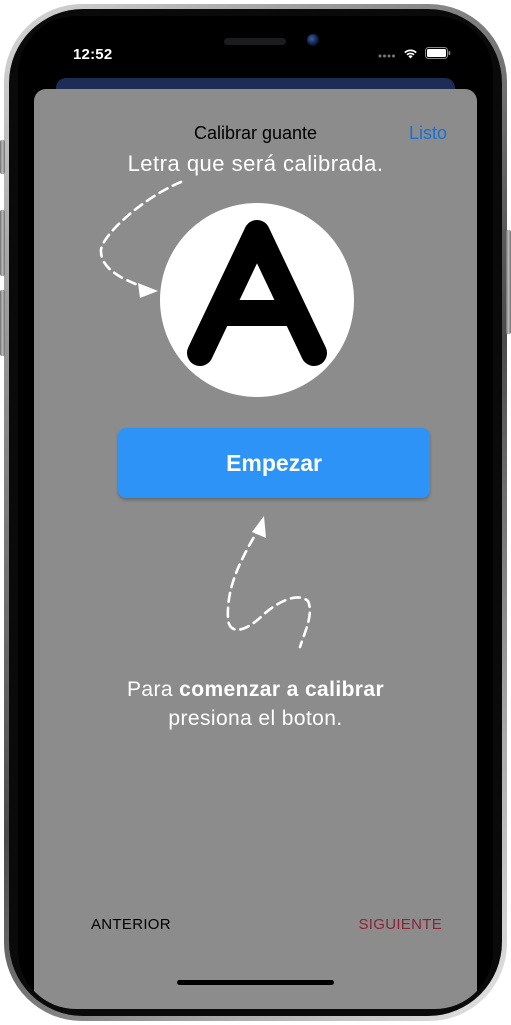 This screenshot has height=1025, width=511. I want to click on notch, so click(255, 32).